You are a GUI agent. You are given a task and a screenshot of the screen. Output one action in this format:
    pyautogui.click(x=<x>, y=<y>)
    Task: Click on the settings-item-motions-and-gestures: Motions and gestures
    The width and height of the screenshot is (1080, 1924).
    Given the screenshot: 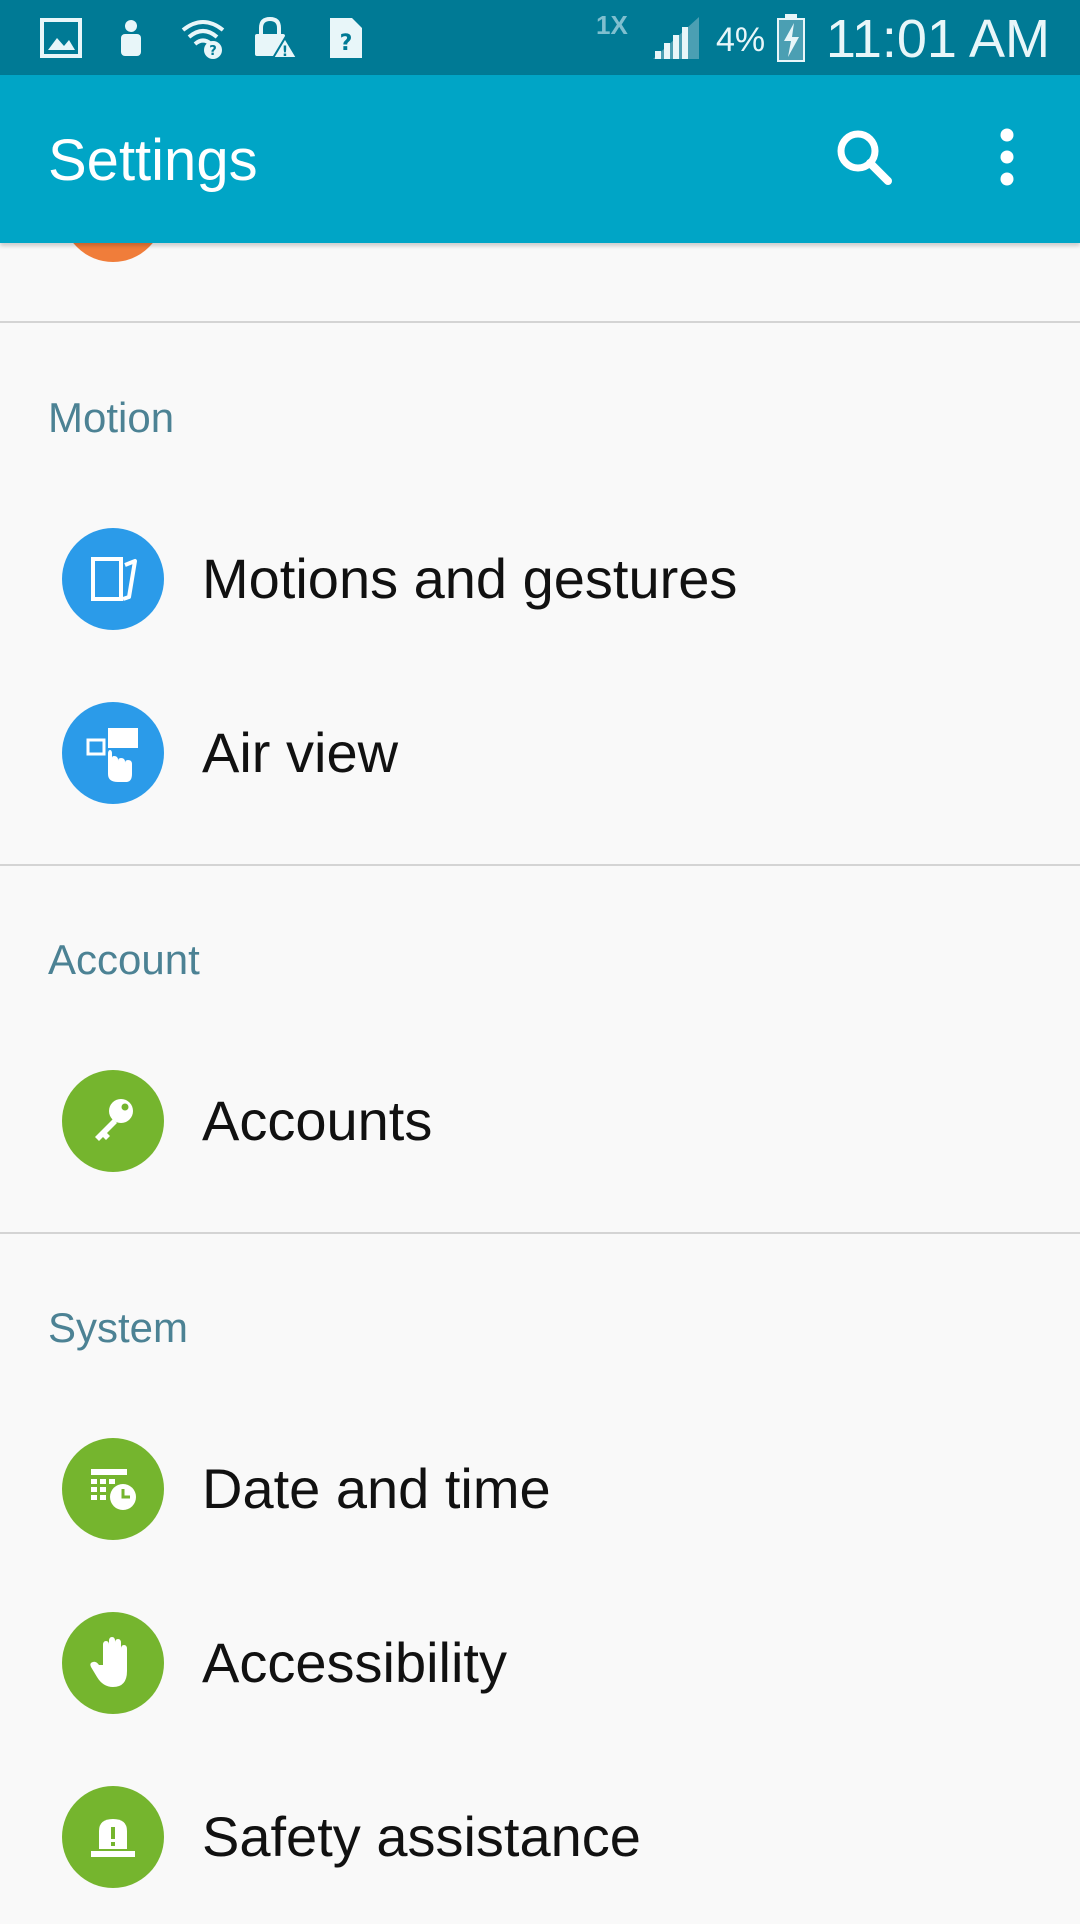 What is the action you would take?
    pyautogui.click(x=540, y=579)
    